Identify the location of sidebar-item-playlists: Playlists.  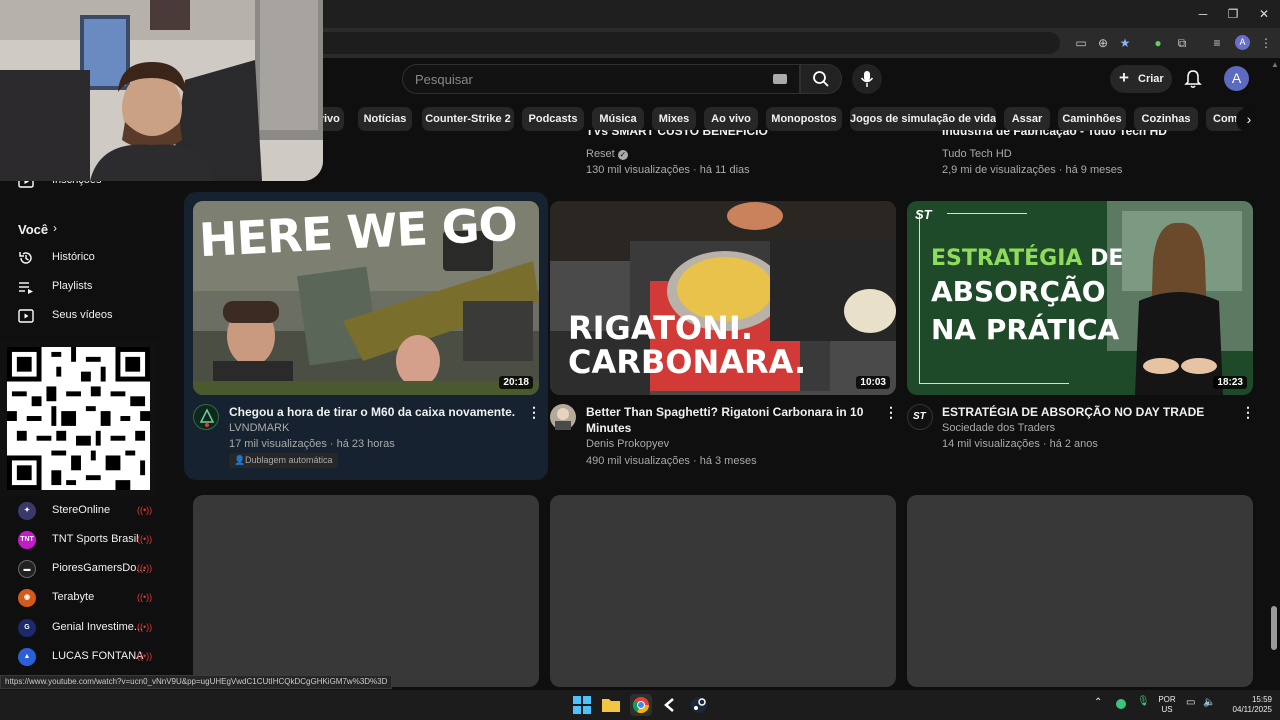
(85, 287).